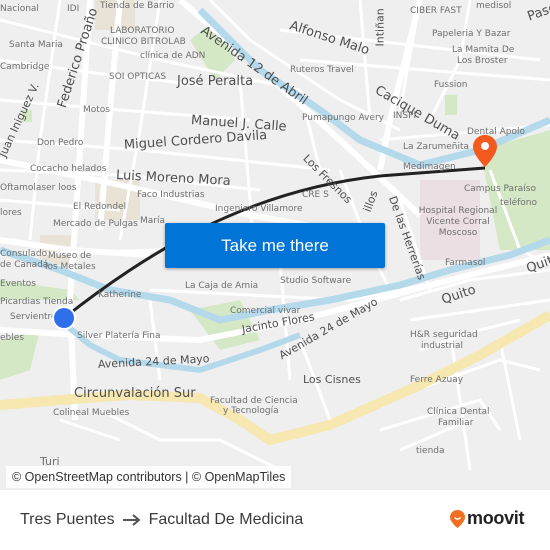  Describe the element at coordinates (131, 520) in the screenshot. I see `arrow-right-icon` at that location.